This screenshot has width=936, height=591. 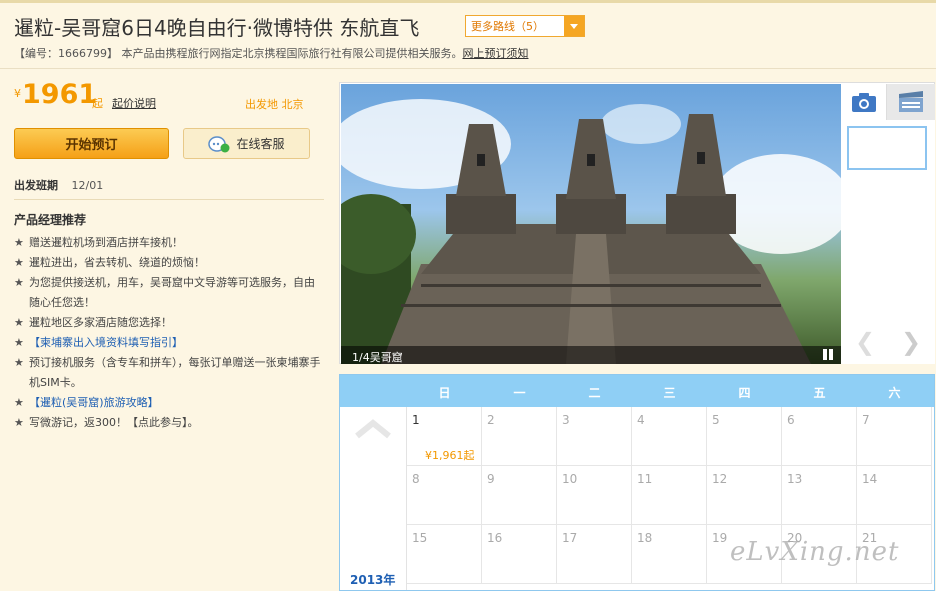 I want to click on calendar-year: 2013年, so click(x=373, y=580).